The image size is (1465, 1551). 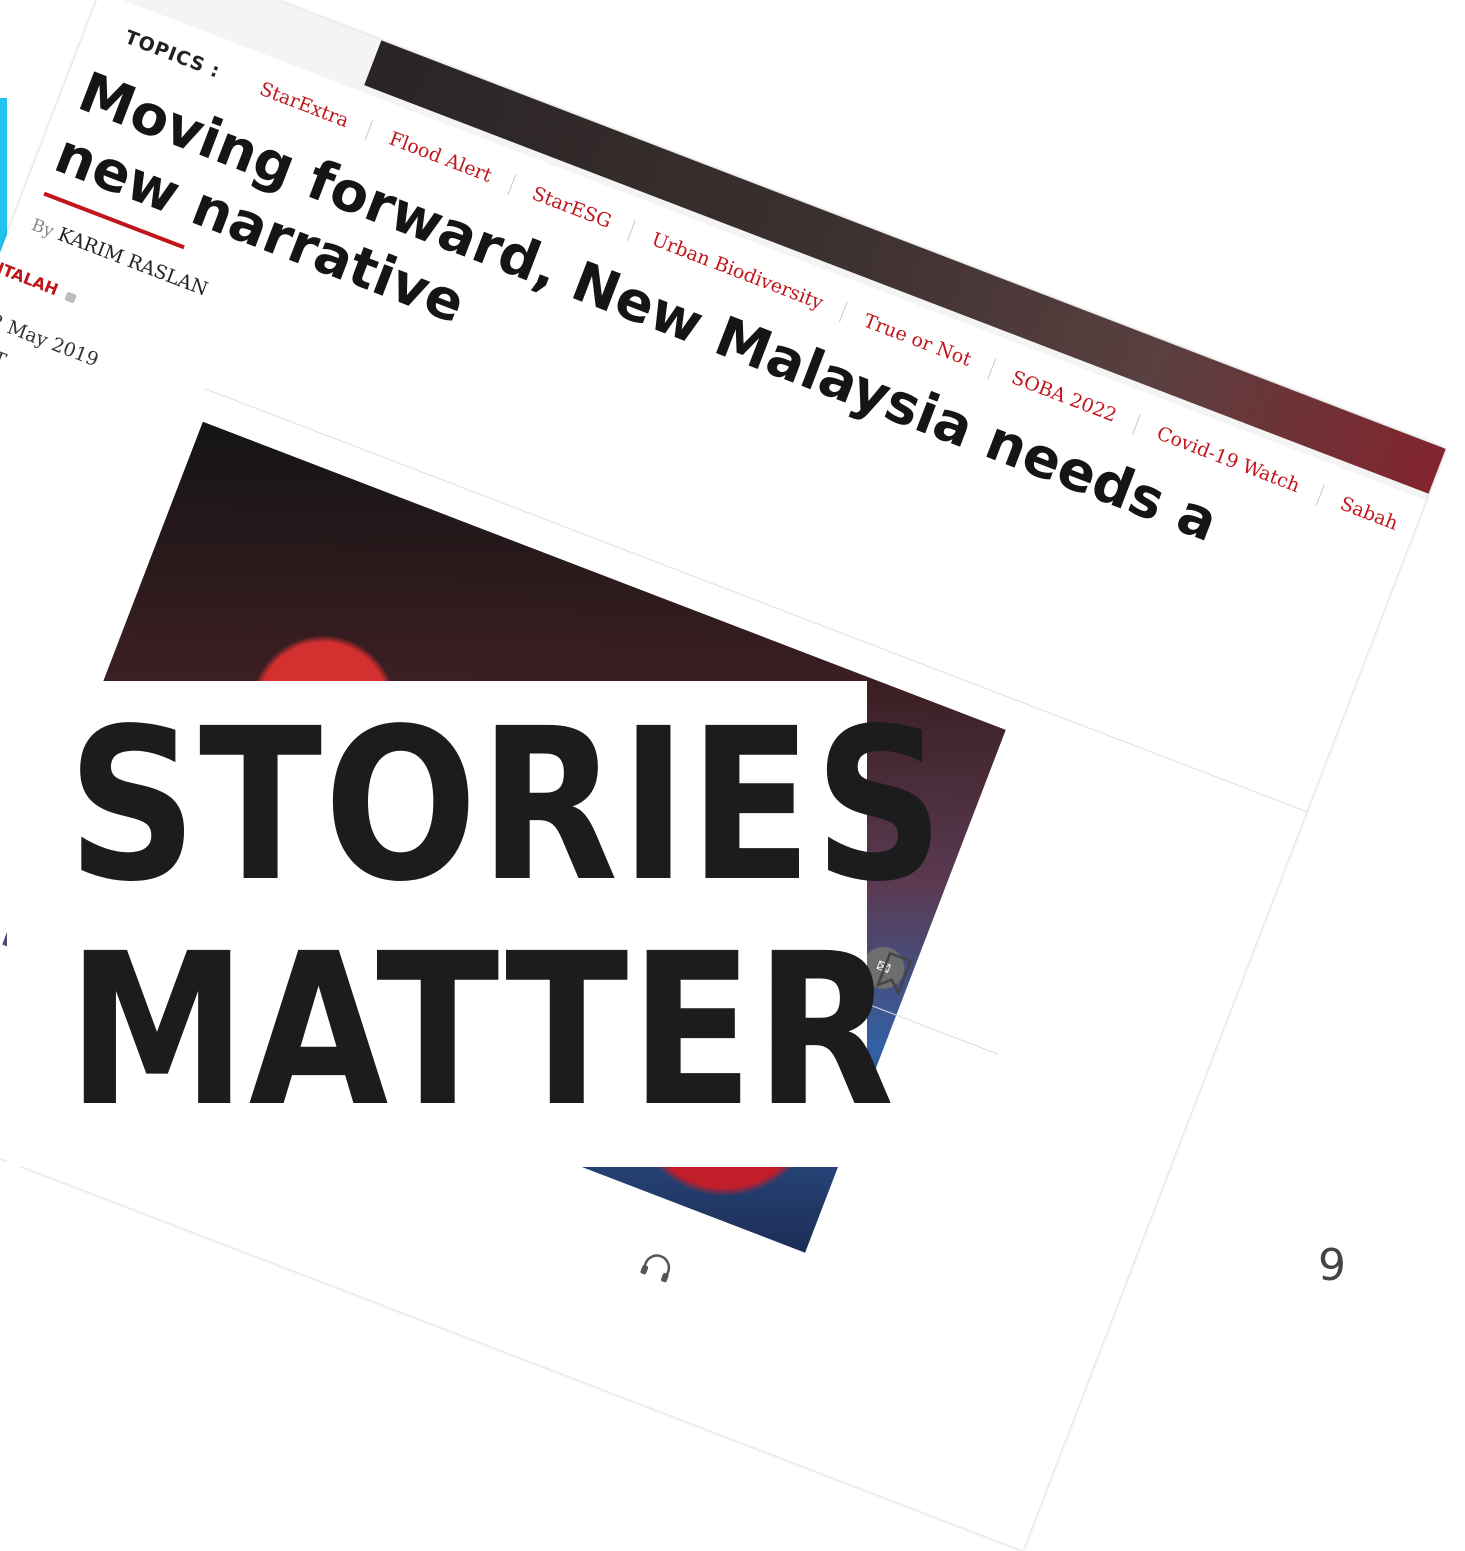 What do you see at coordinates (1369, 514) in the screenshot?
I see `topic-sabah: Sabah` at bounding box center [1369, 514].